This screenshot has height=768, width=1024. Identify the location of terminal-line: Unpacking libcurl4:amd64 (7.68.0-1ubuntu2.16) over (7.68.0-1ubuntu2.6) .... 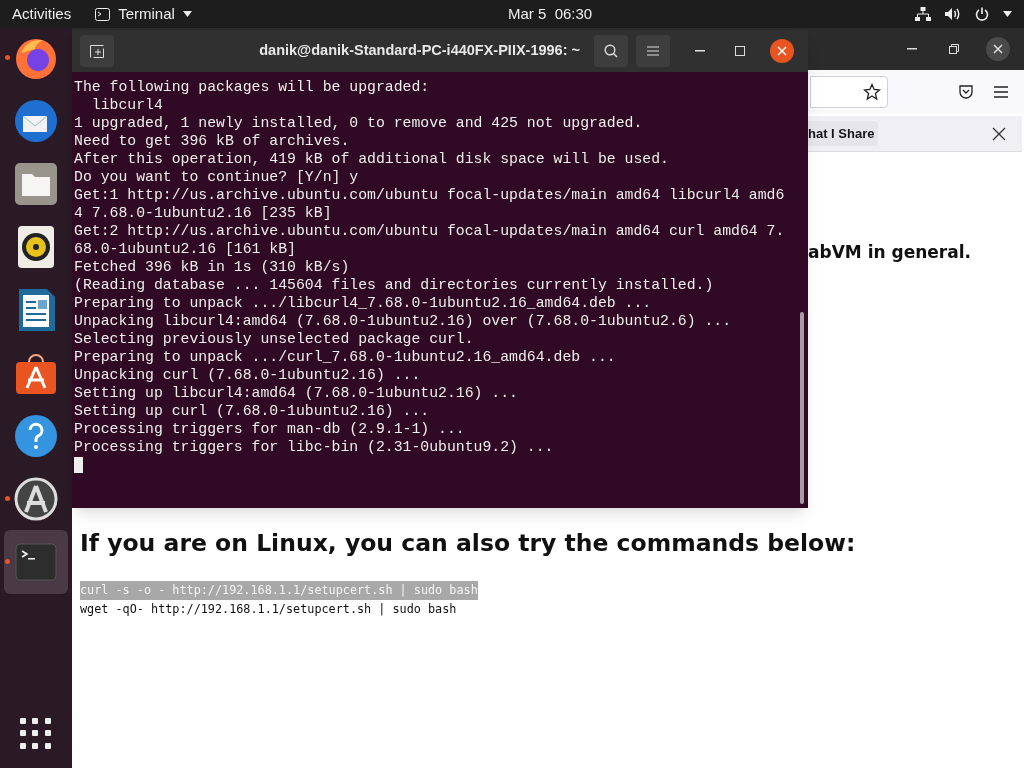
(403, 321).